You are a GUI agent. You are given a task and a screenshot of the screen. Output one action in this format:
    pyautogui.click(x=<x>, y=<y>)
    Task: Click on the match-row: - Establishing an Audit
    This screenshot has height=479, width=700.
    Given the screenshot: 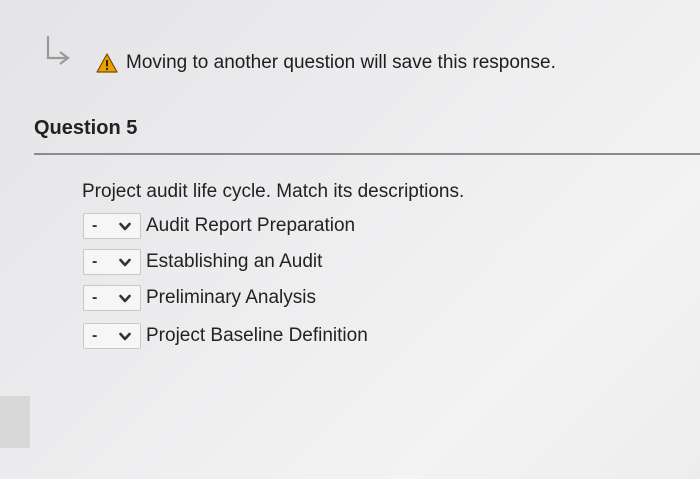 What is the action you would take?
    pyautogui.click(x=202, y=262)
    